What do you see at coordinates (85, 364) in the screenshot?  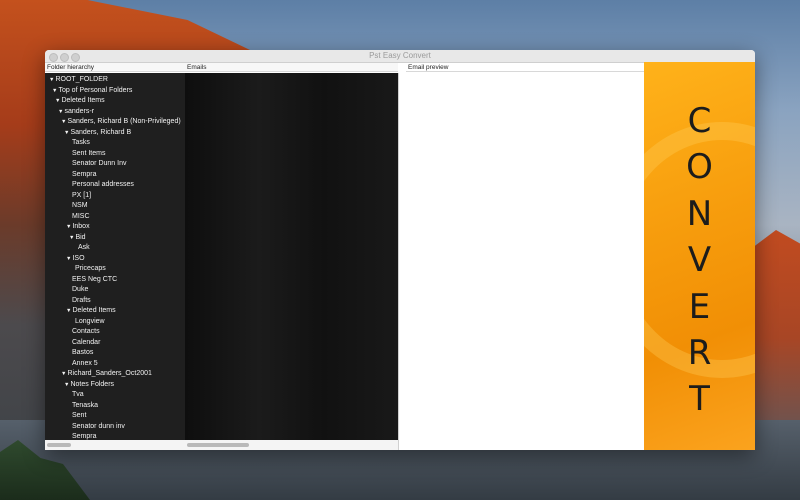 I see `tree-item-annex-5: Annex 5` at bounding box center [85, 364].